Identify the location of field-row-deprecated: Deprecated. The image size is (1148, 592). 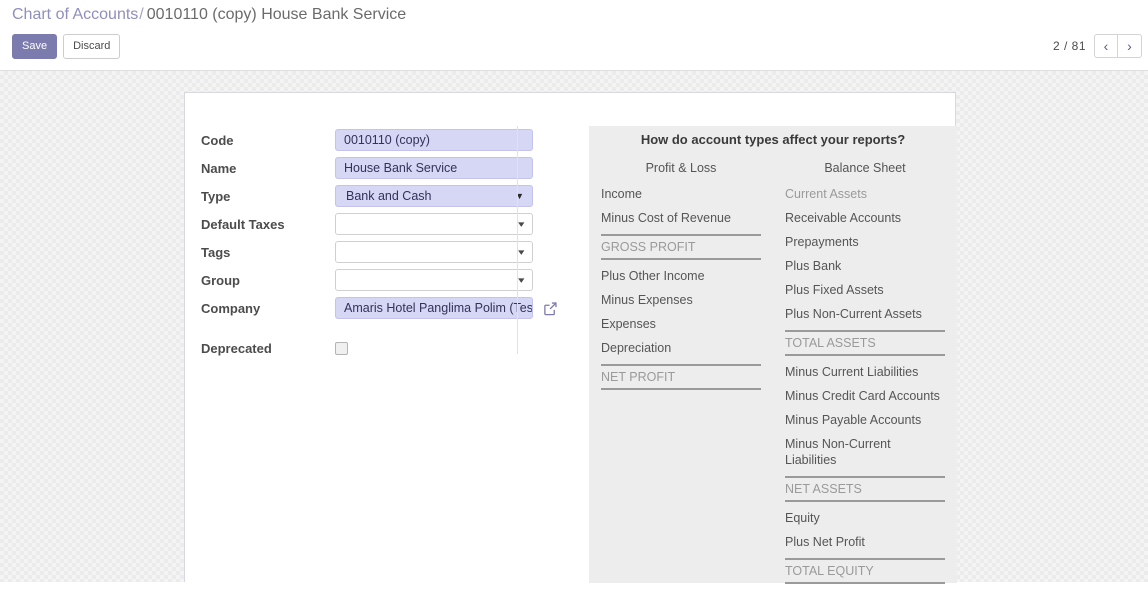
(395, 348).